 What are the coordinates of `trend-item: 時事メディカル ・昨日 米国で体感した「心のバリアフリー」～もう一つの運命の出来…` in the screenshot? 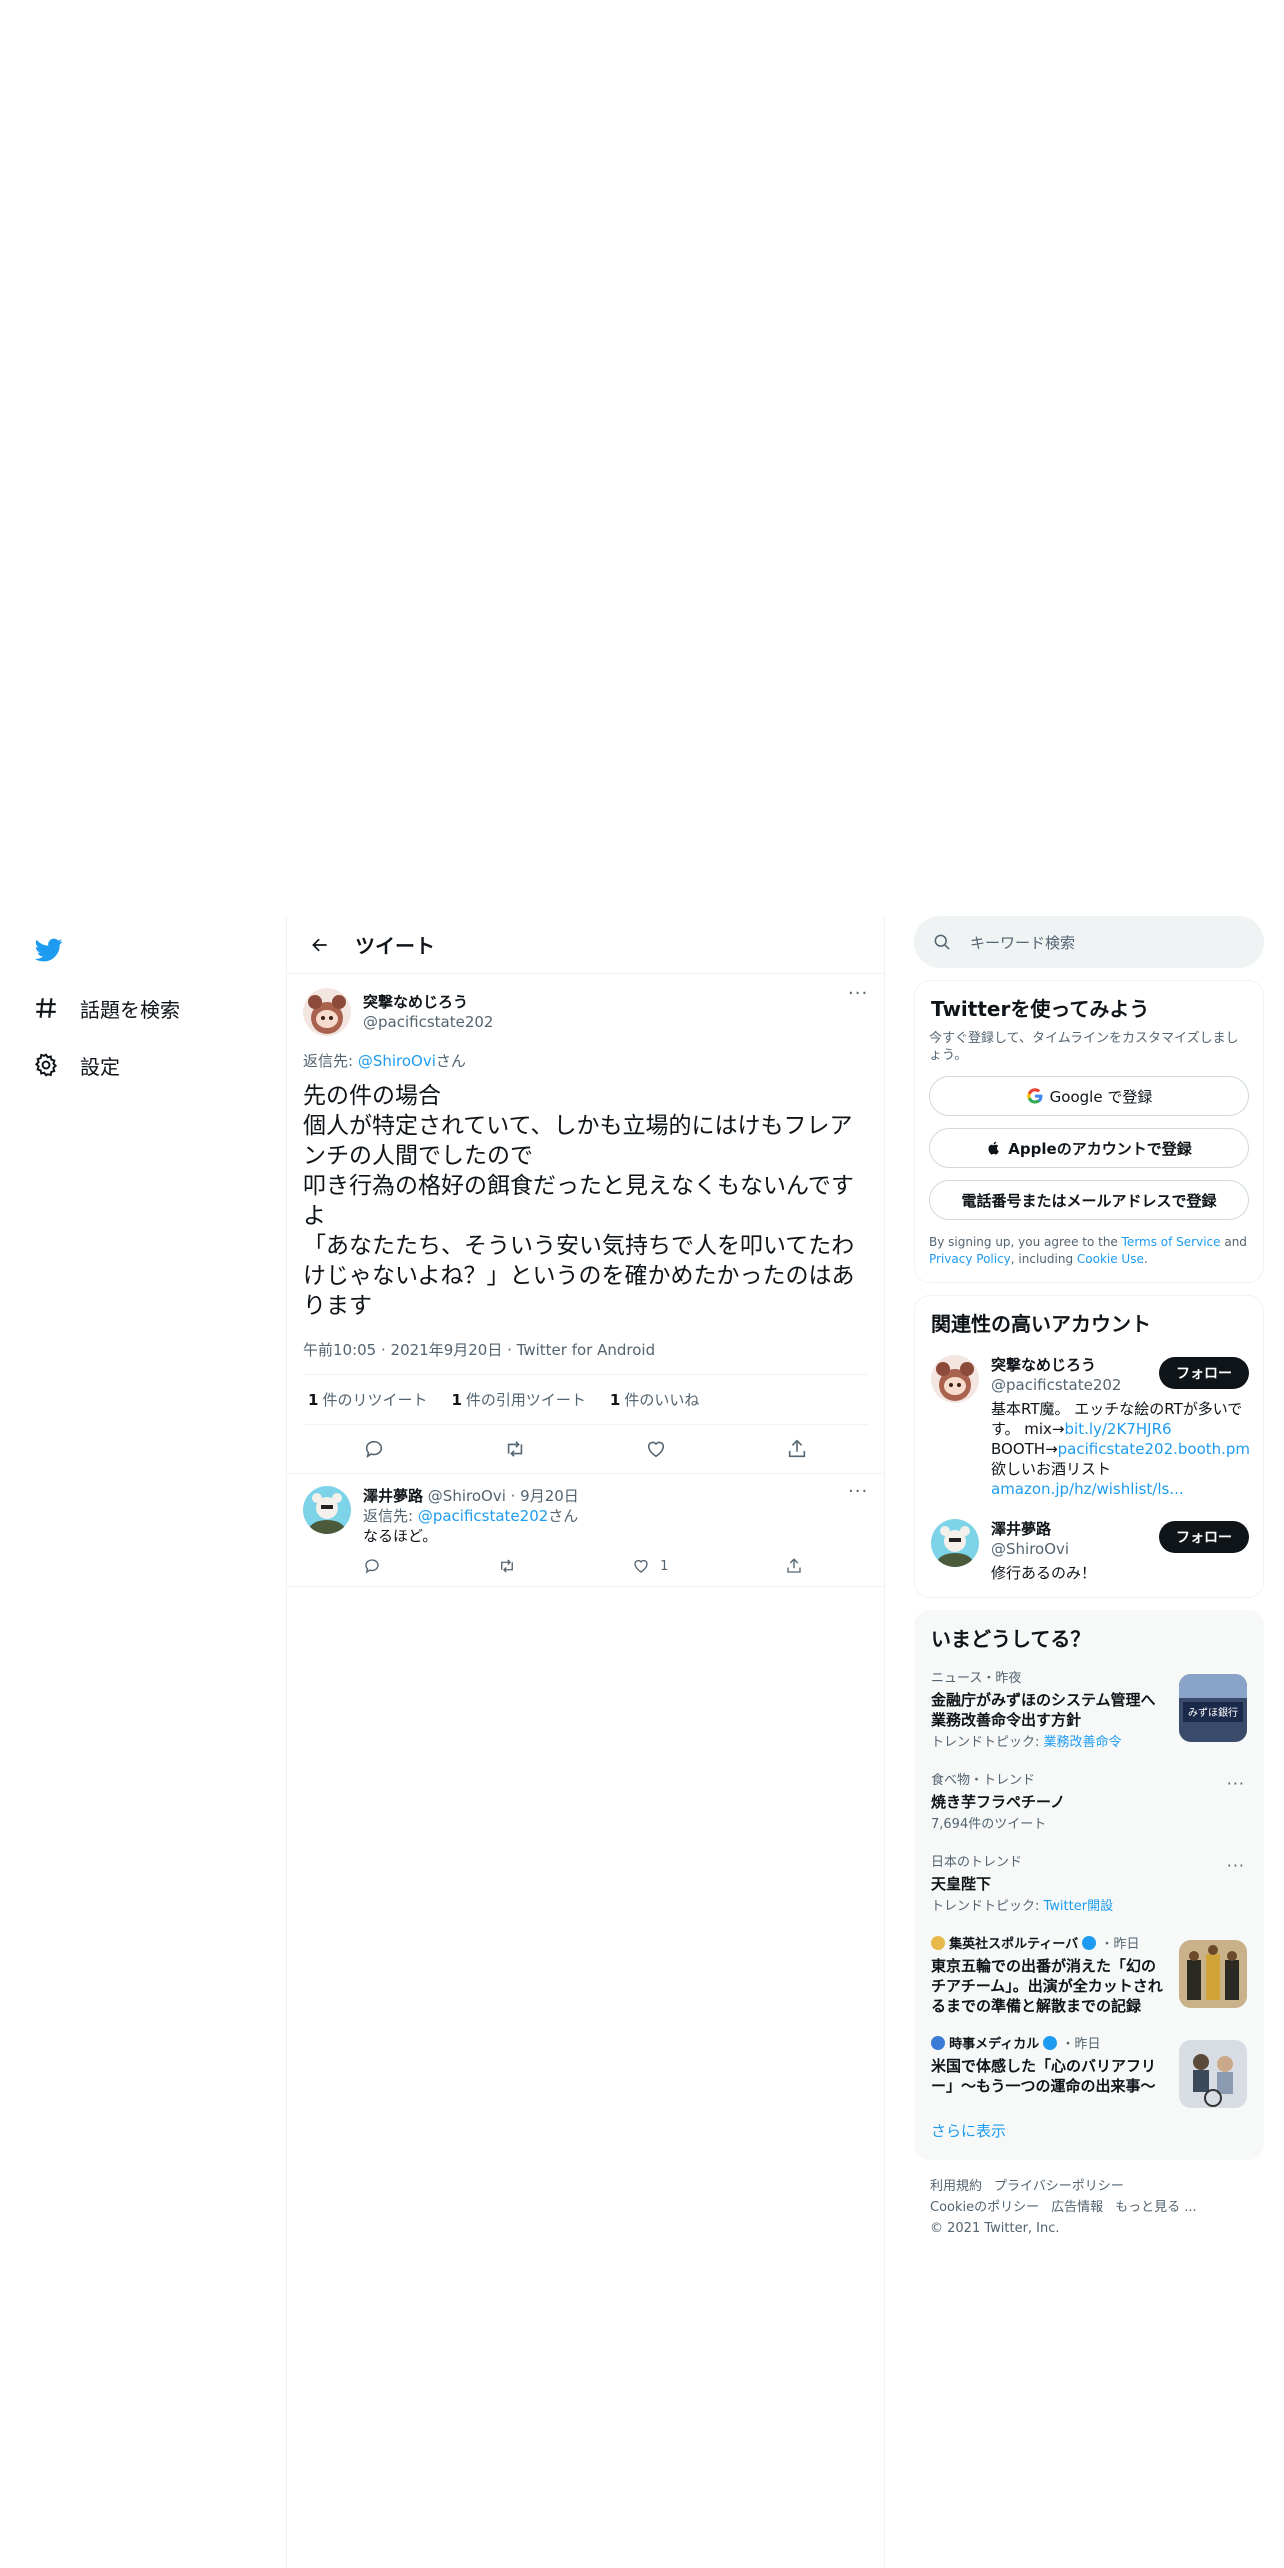 It's located at (1089, 2067).